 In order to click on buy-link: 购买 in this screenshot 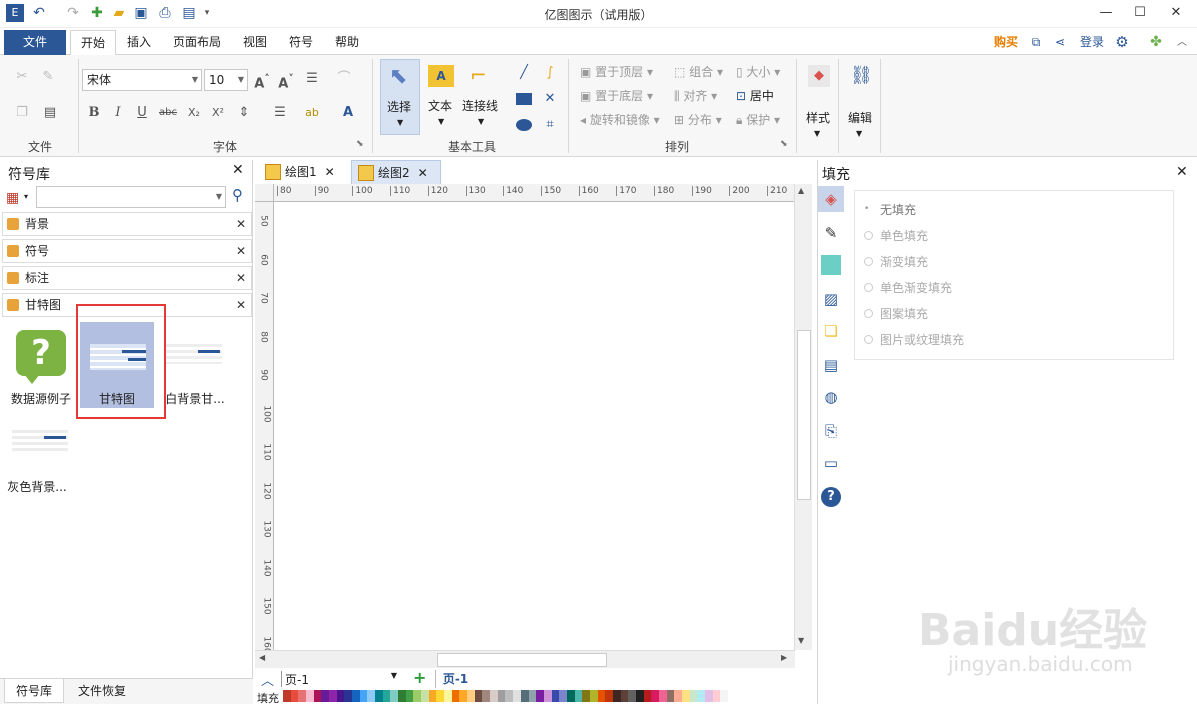, I will do `click(1006, 42)`.